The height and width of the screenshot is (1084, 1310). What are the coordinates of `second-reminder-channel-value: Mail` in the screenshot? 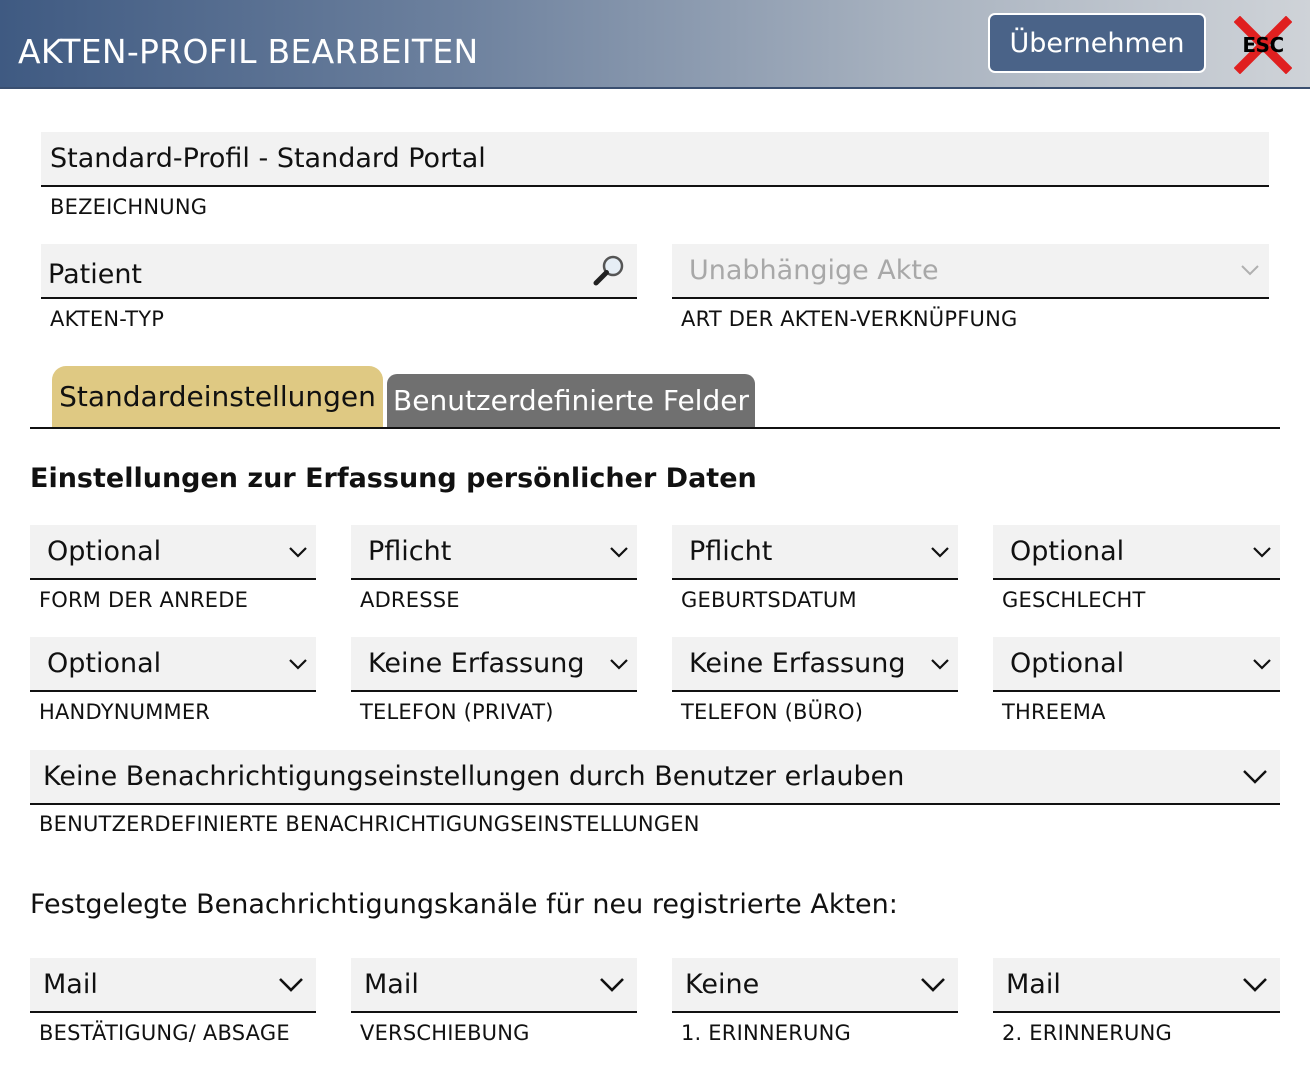 It's located at (1033, 984).